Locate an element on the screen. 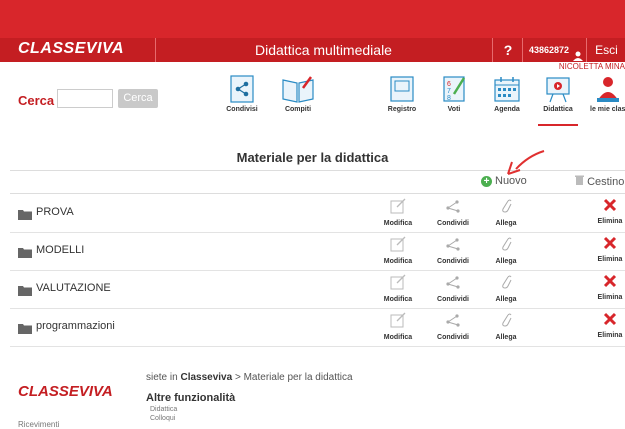 This screenshot has height=429, width=625. annotation-arrow-icon is located at coordinates (526, 162).